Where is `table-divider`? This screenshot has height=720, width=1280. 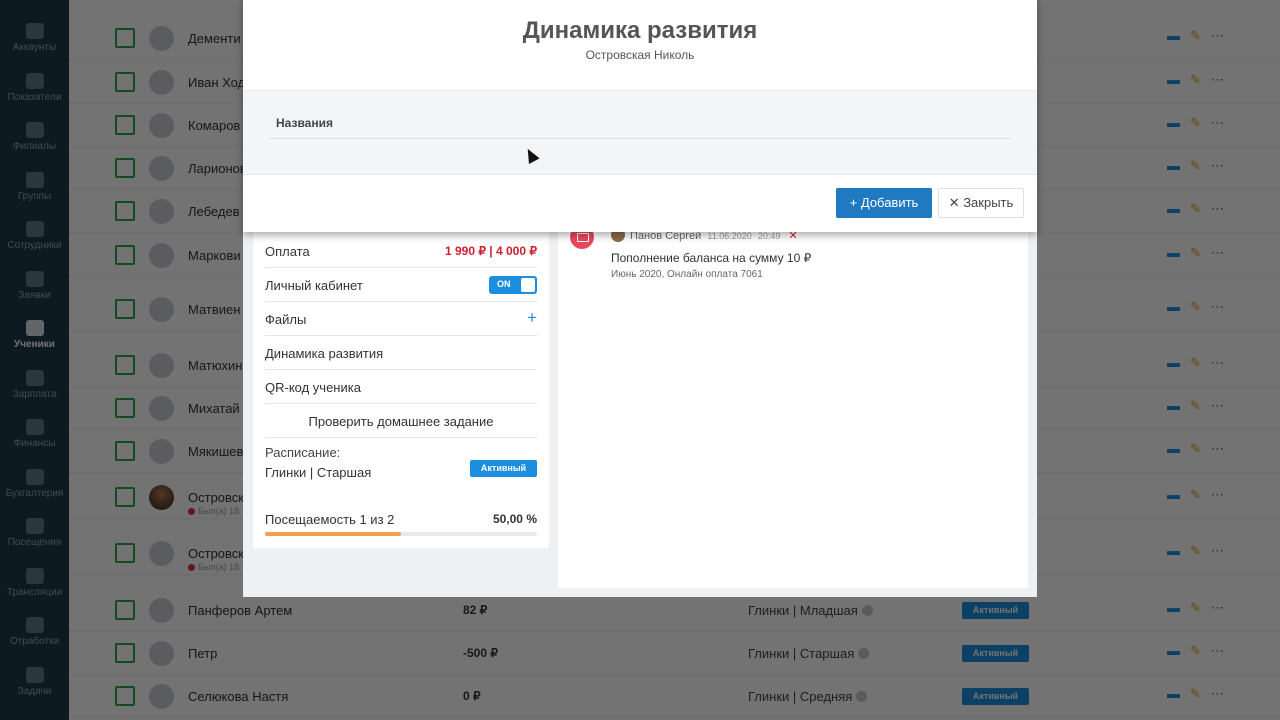
table-divider is located at coordinates (640, 138).